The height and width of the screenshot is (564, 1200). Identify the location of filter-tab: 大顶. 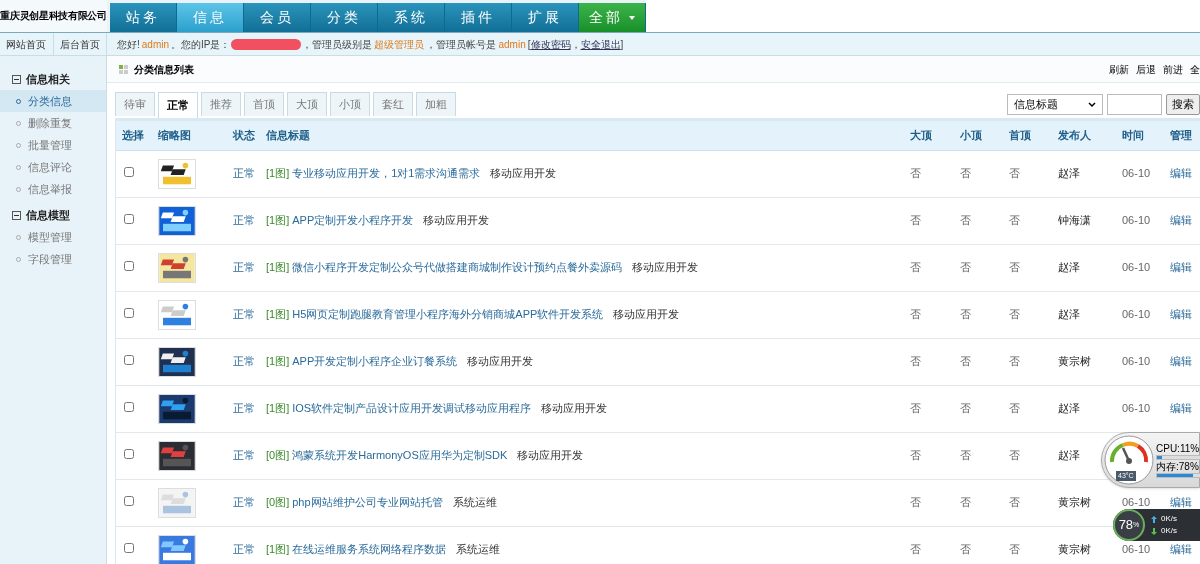
(307, 104).